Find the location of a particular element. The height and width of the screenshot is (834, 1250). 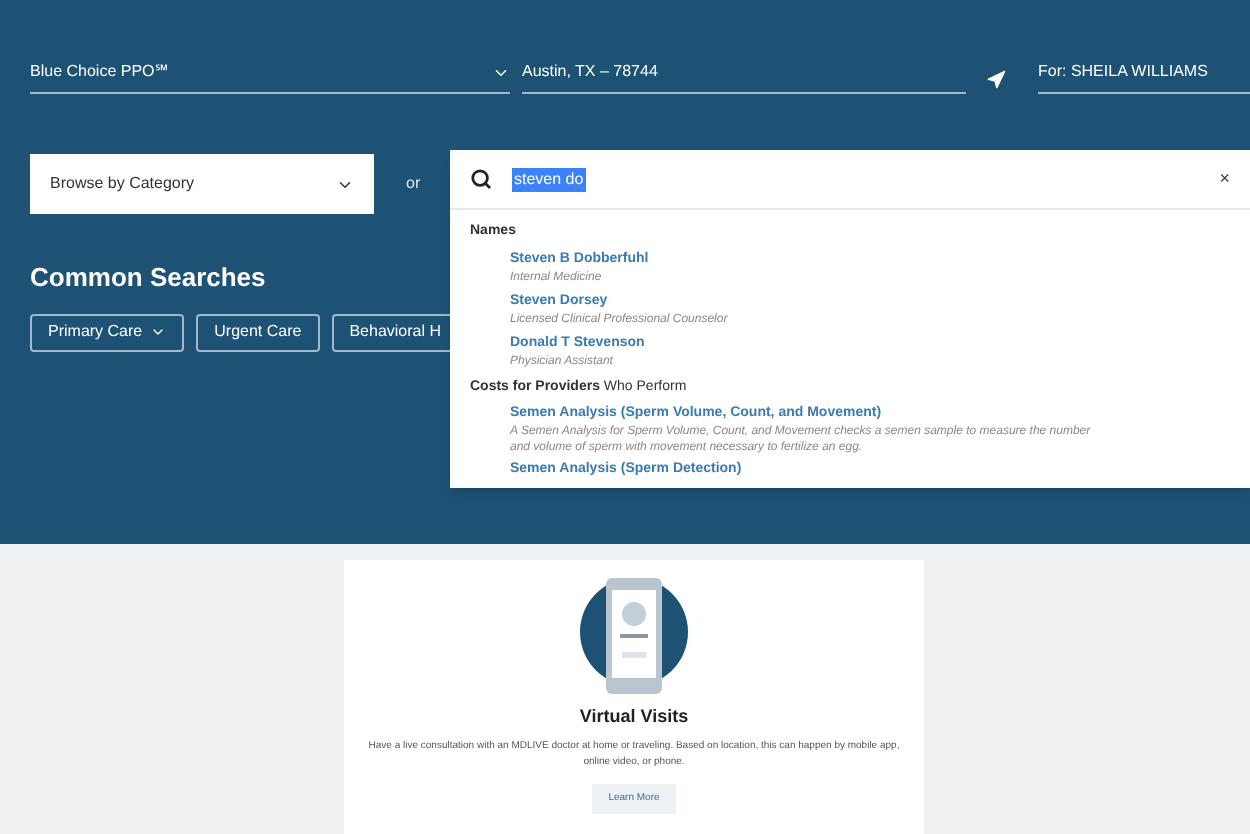

phone-illustration-icon is located at coordinates (634, 638).